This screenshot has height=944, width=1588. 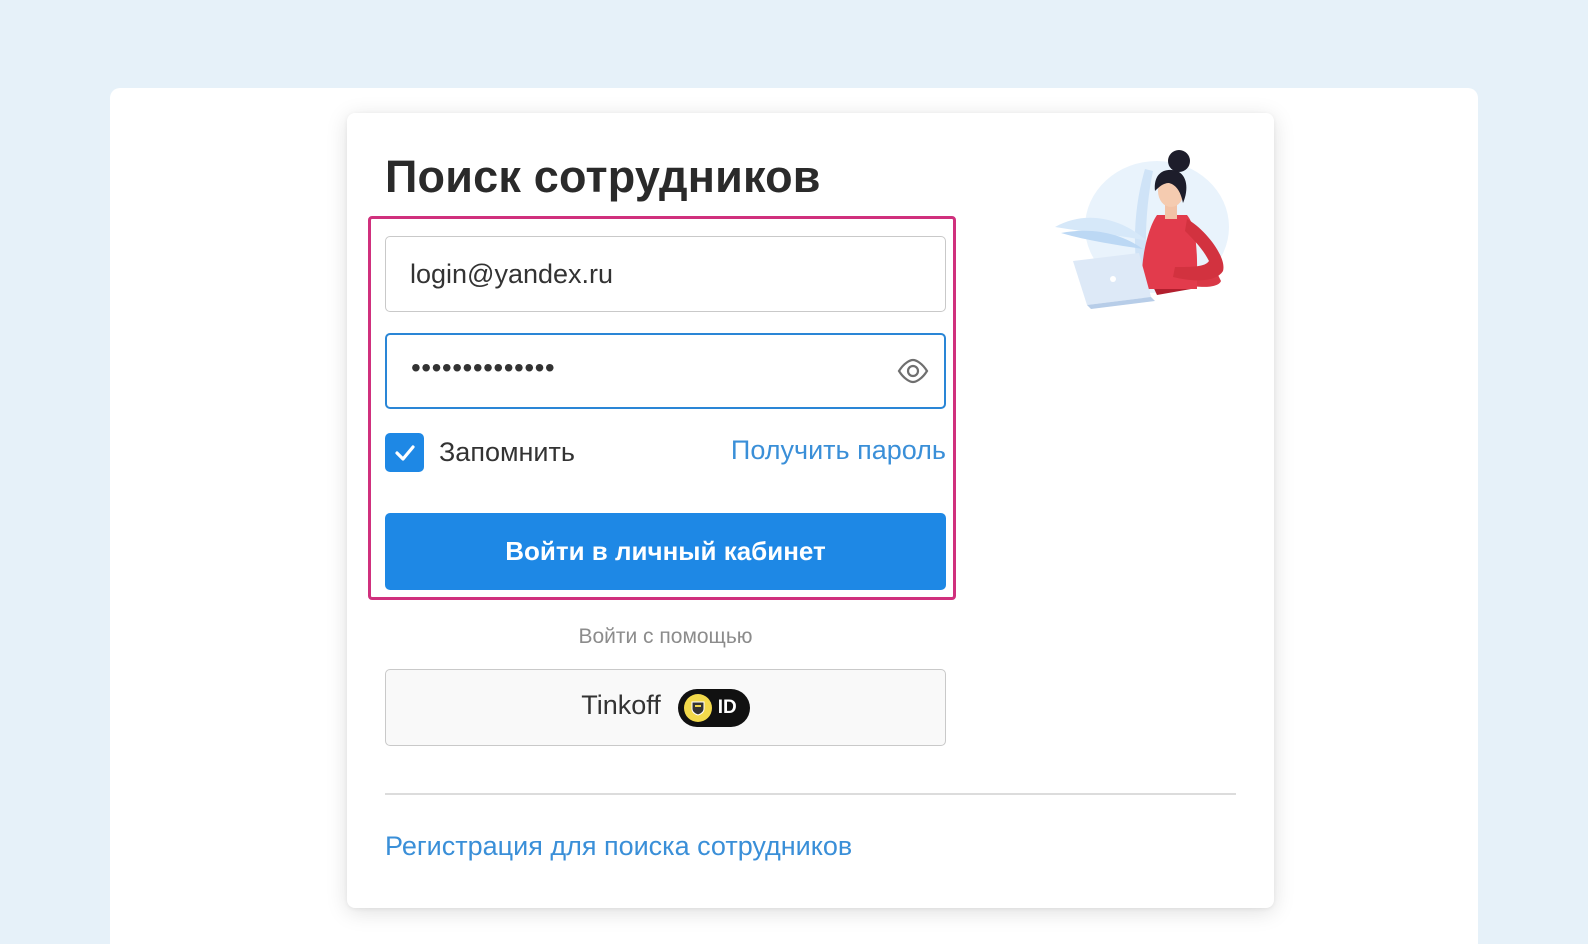 I want to click on tinkoff-id-button: Tinkoff ID, so click(x=665, y=707).